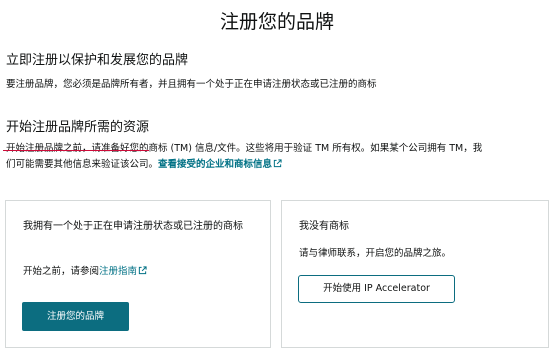  I want to click on register-brand-button: 注册您的品牌, so click(75, 316).